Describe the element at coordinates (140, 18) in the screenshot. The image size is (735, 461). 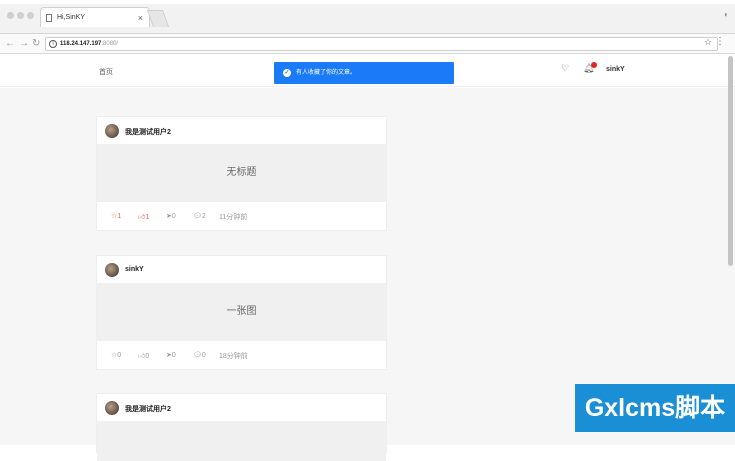
I see `tab-close-icon: ×` at that location.